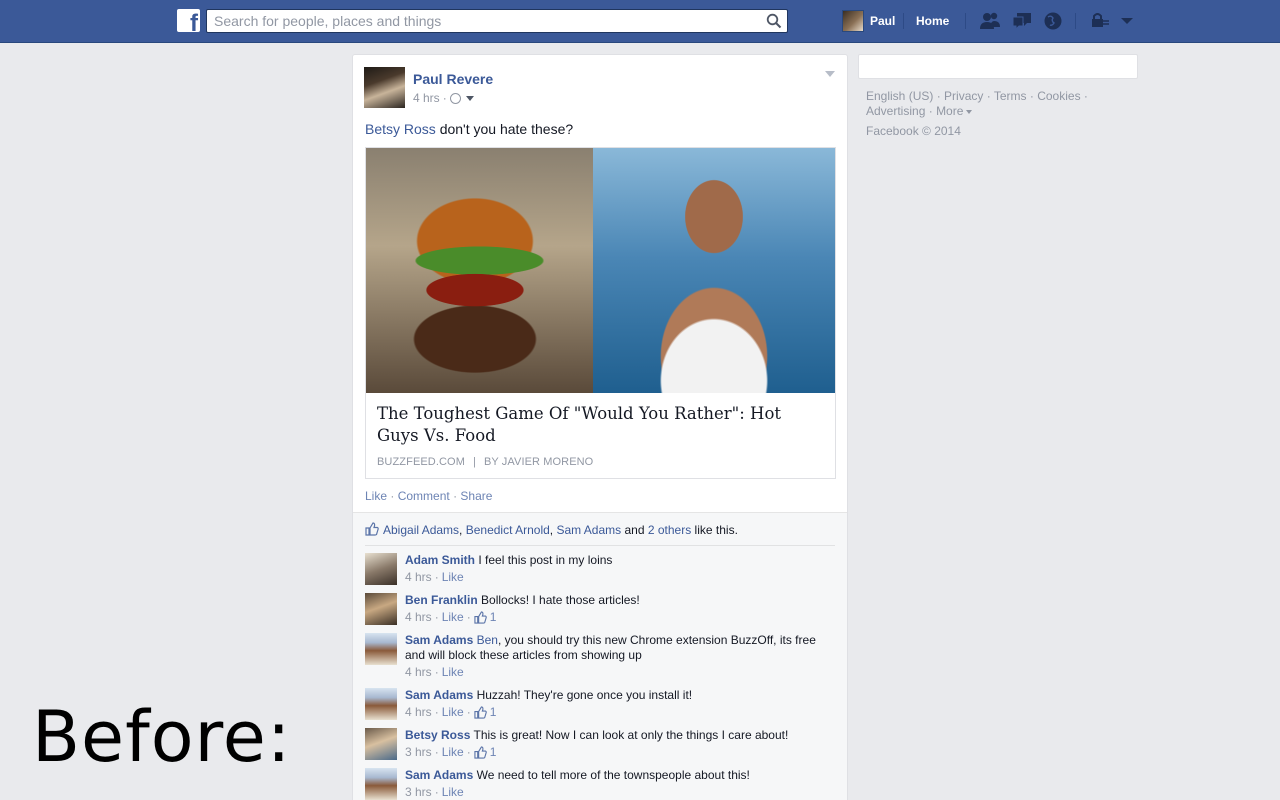  What do you see at coordinates (830, 74) in the screenshot?
I see `post-options-chevron-down-icon` at bounding box center [830, 74].